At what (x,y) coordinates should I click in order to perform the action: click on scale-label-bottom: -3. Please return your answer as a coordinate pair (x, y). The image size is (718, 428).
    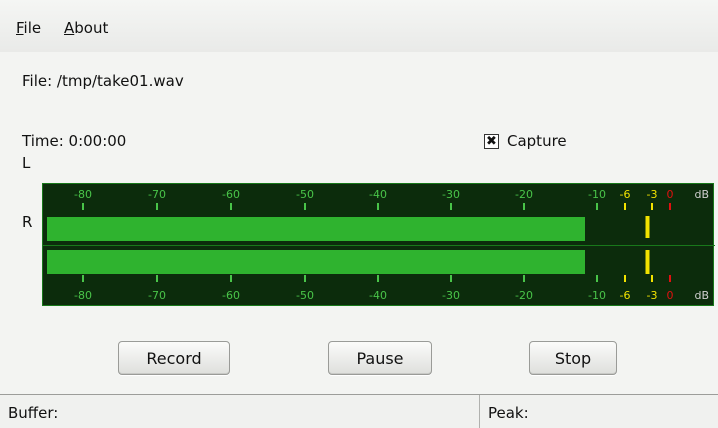
    Looking at the image, I should click on (652, 295).